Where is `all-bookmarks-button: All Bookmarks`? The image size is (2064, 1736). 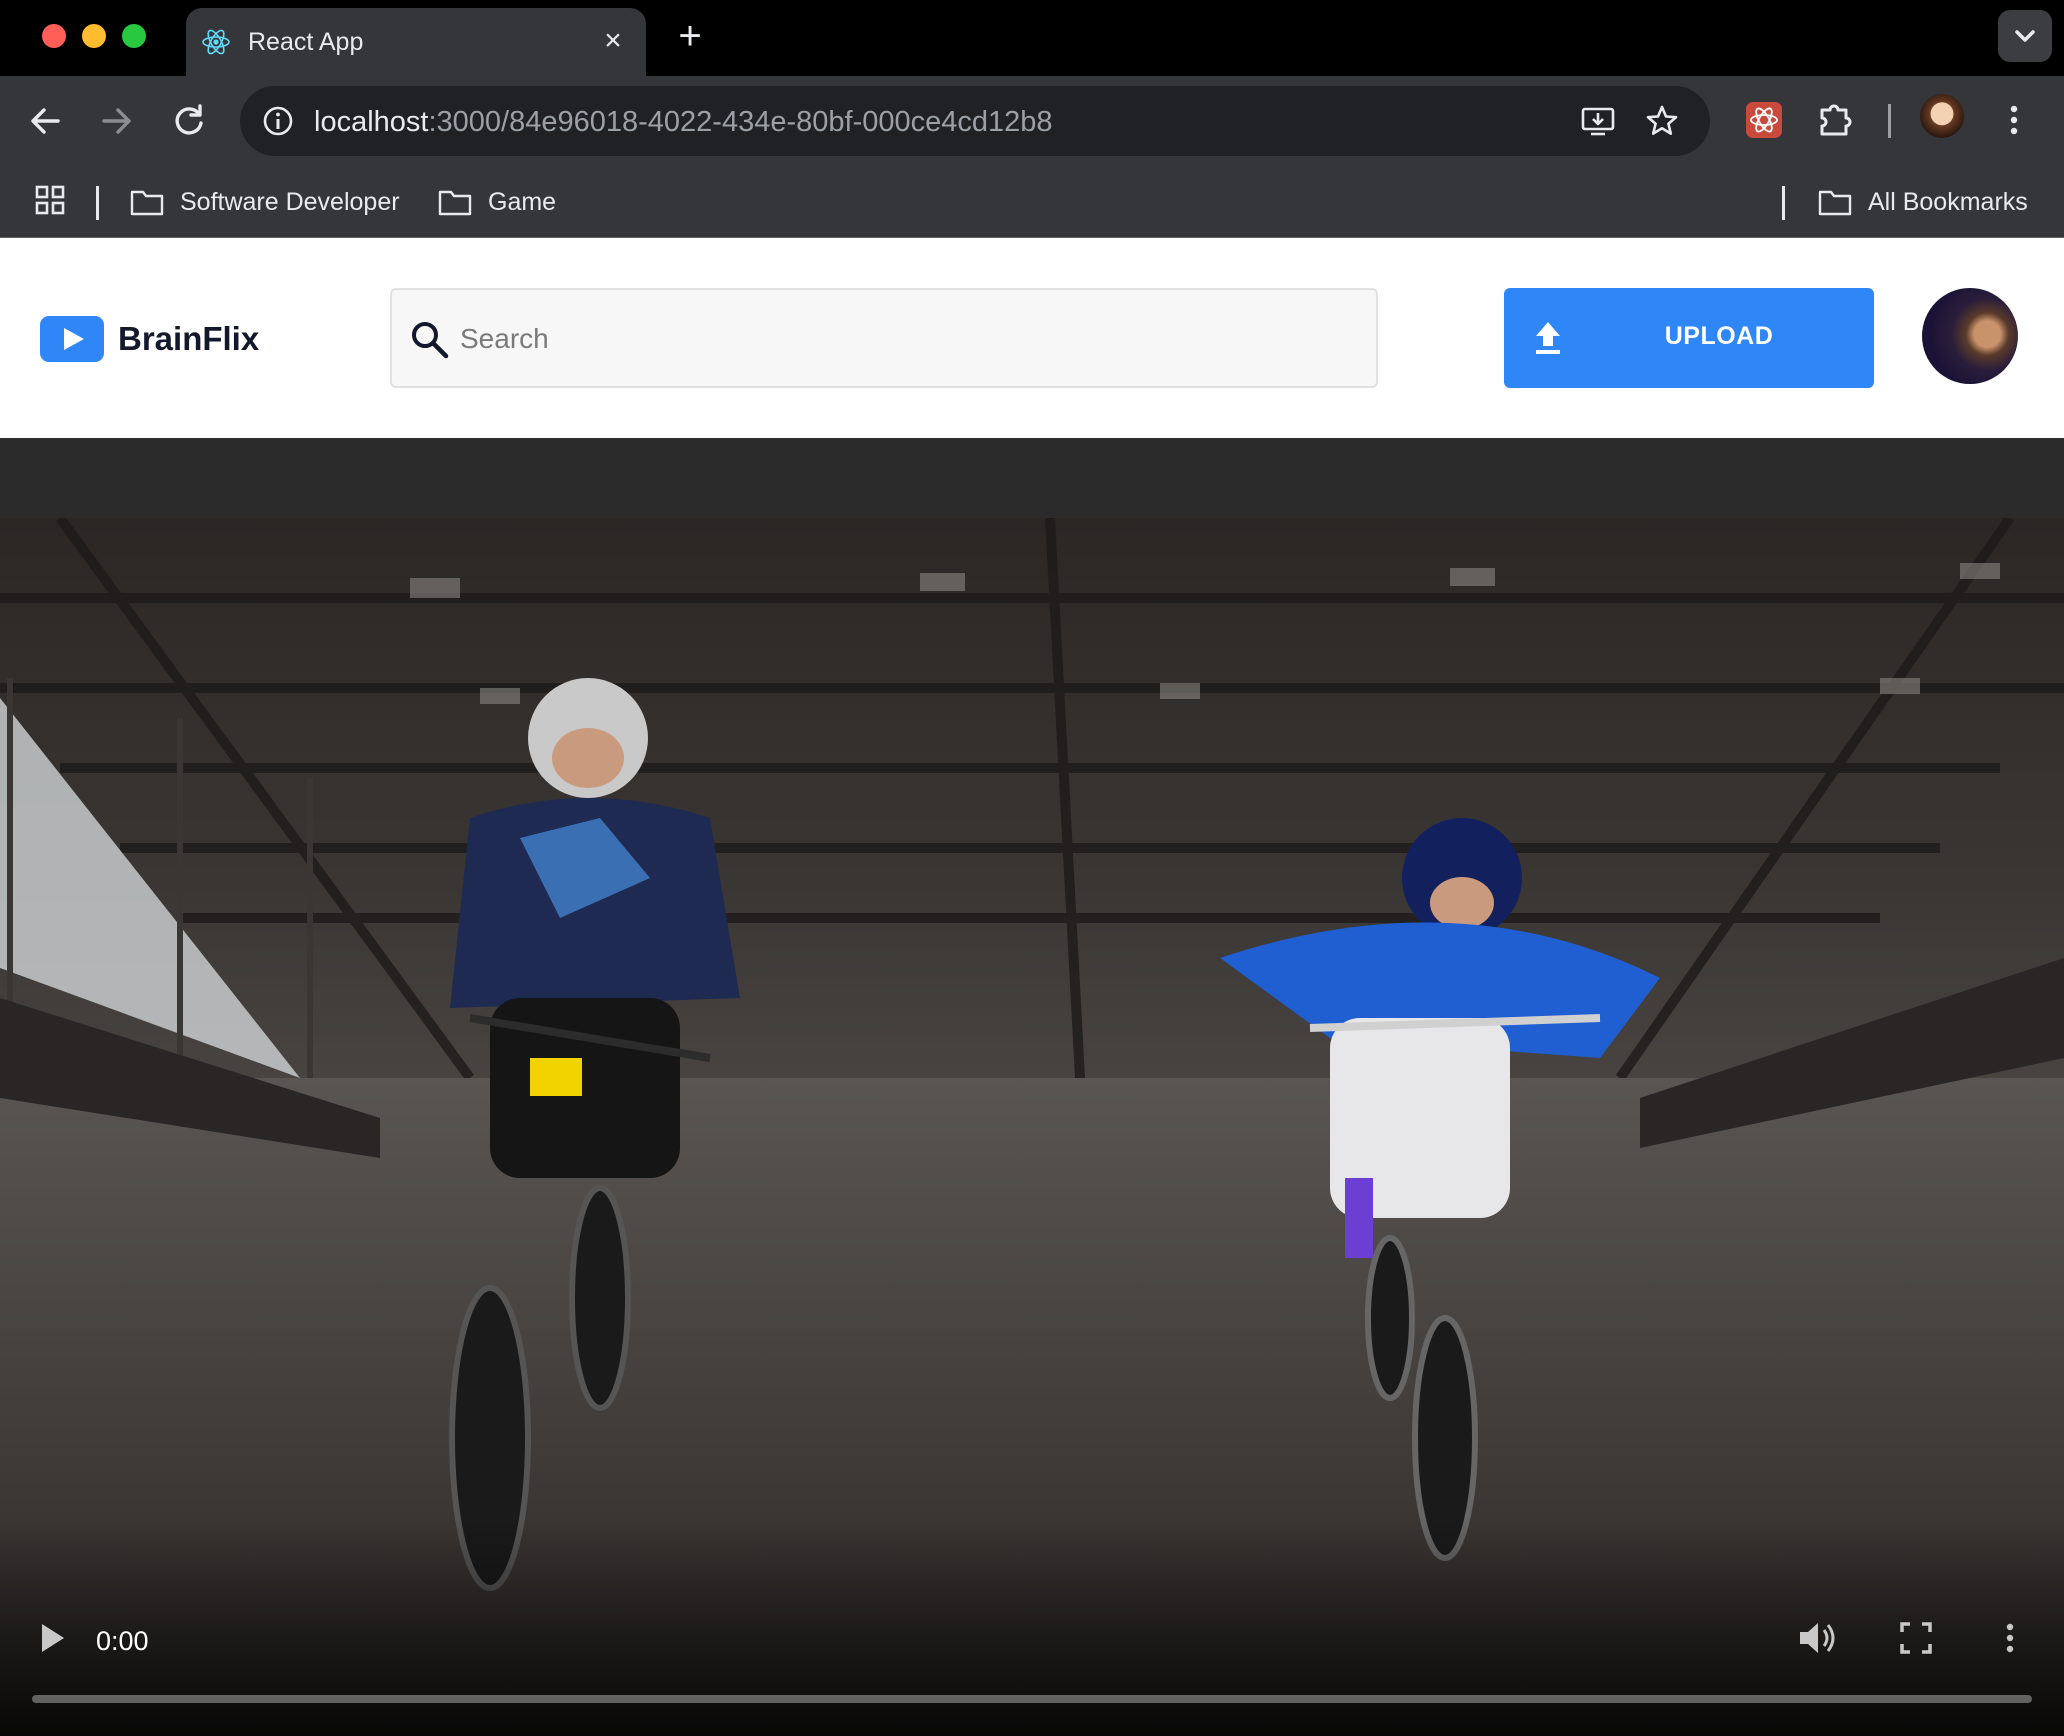
all-bookmarks-button: All Bookmarks is located at coordinates (1923, 202).